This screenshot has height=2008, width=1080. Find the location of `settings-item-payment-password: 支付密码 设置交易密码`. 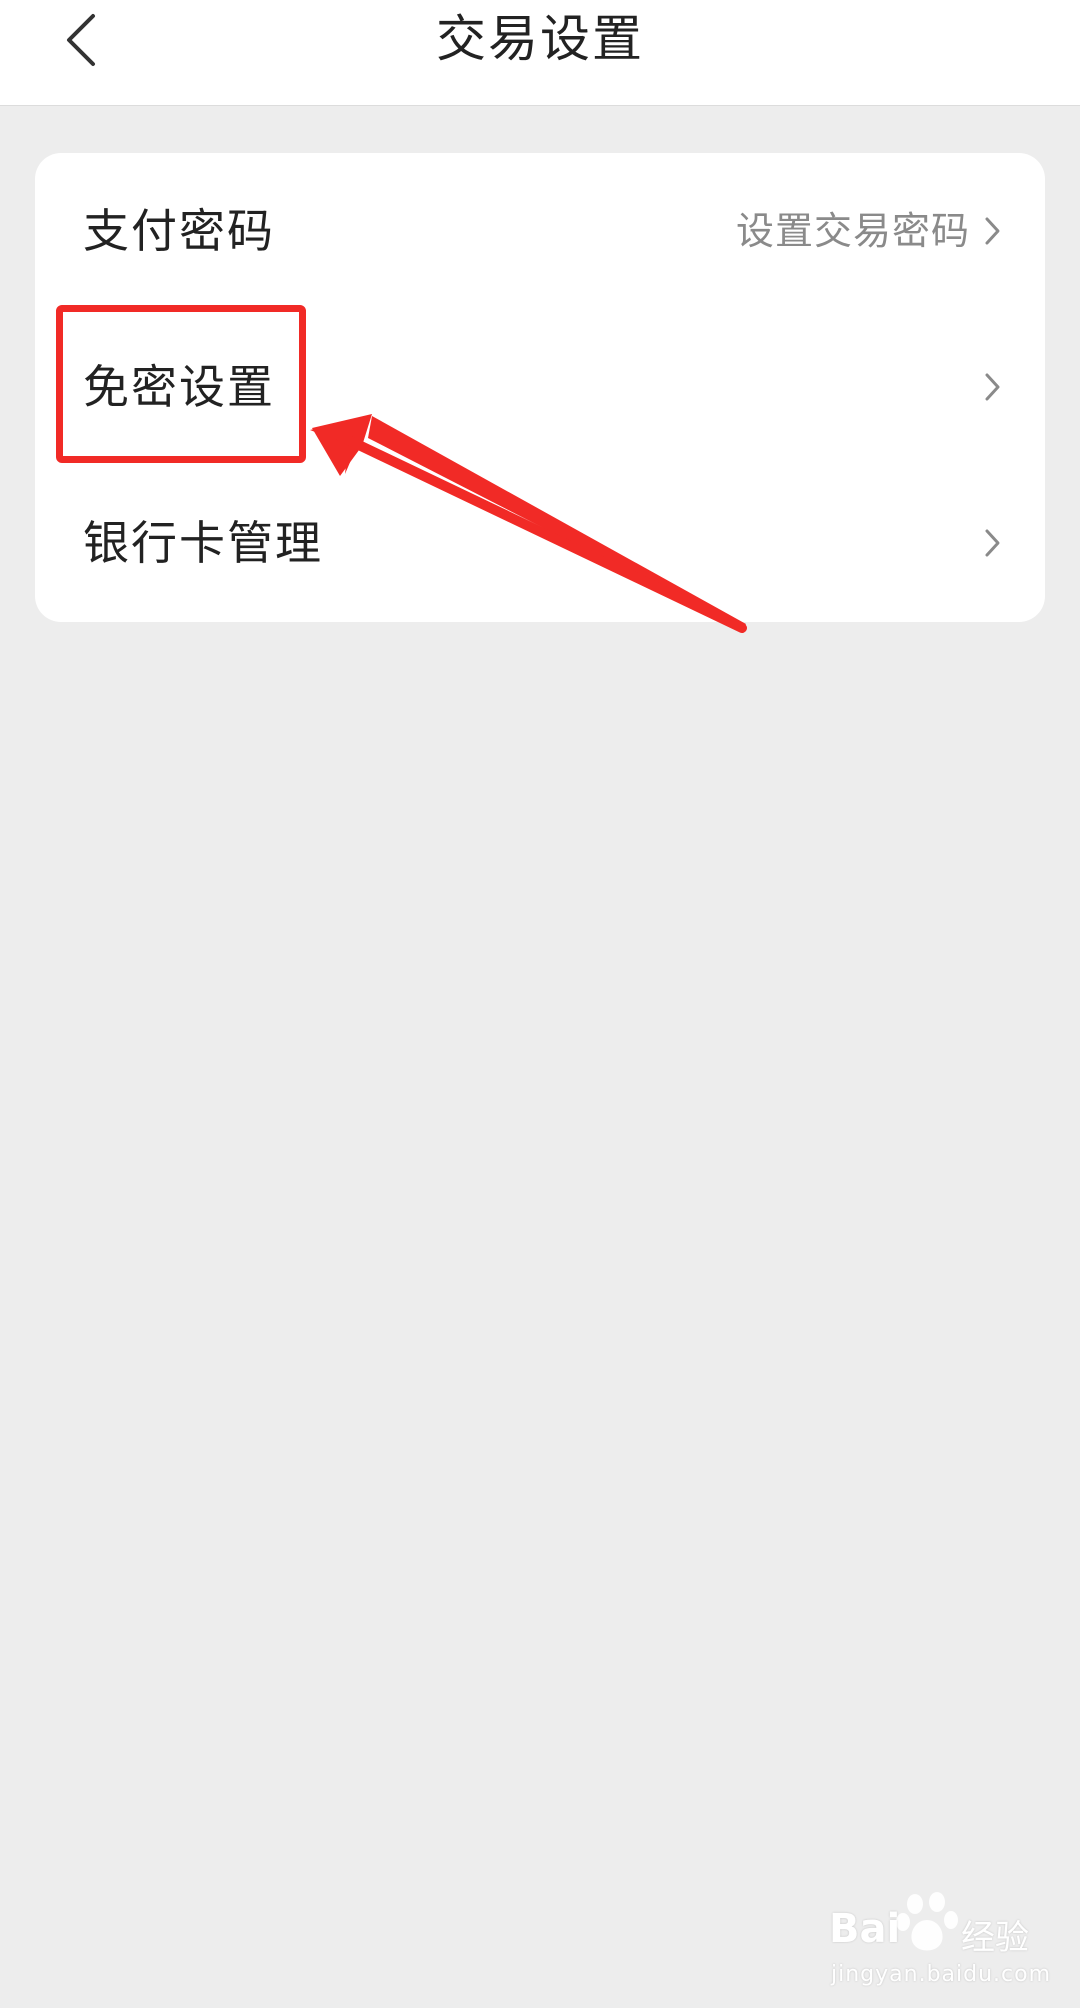

settings-item-payment-password: 支付密码 设置交易密码 is located at coordinates (540, 231).